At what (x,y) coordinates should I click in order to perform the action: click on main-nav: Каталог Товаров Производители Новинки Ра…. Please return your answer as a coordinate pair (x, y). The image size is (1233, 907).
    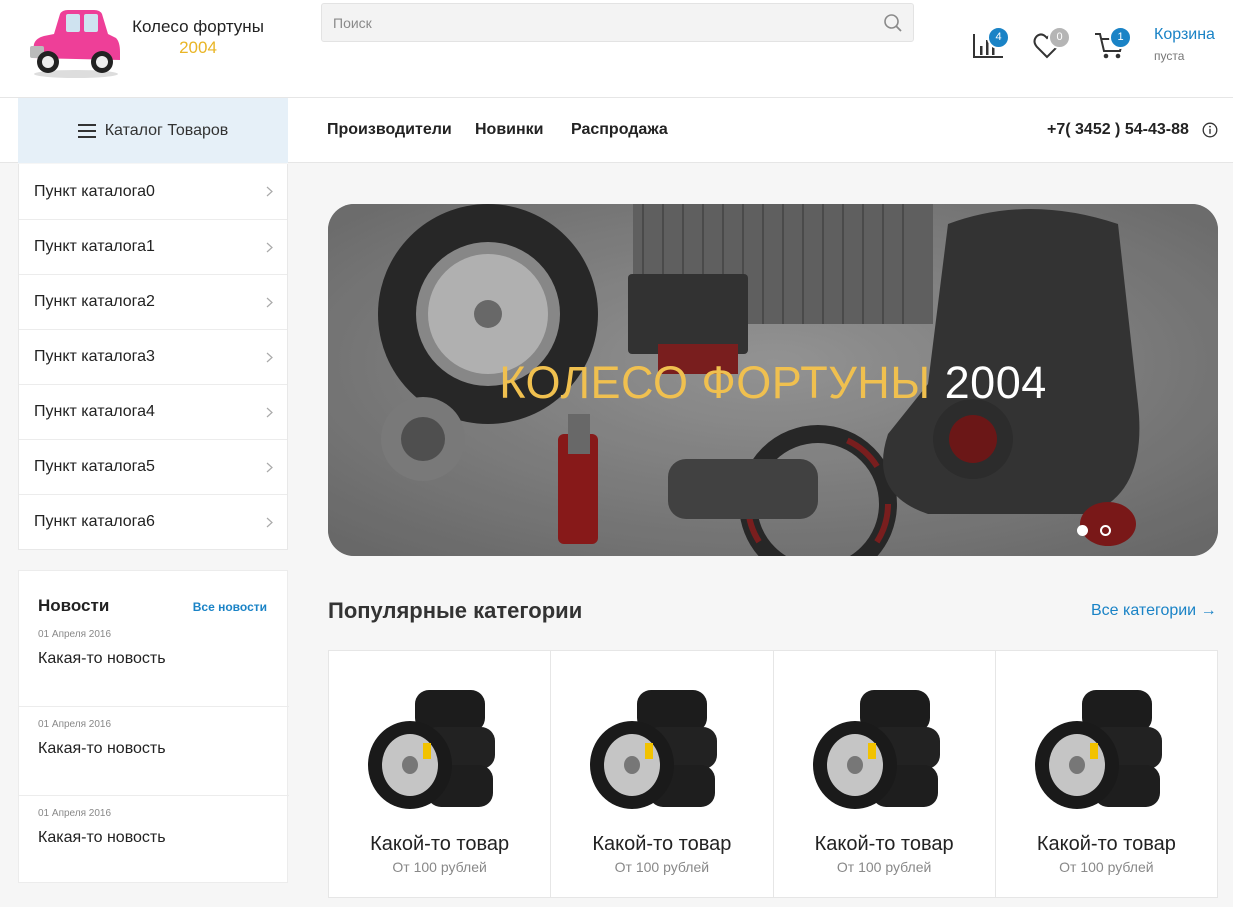
    Looking at the image, I should click on (616, 130).